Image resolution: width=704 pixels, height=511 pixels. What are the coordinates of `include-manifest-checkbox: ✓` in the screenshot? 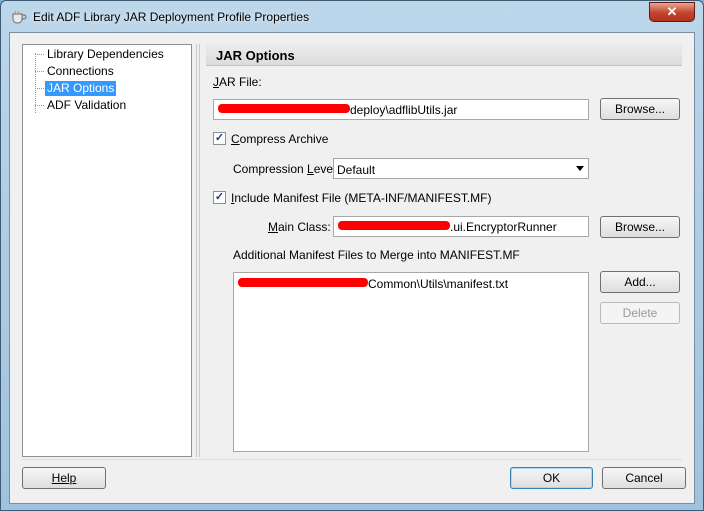 It's located at (219, 197).